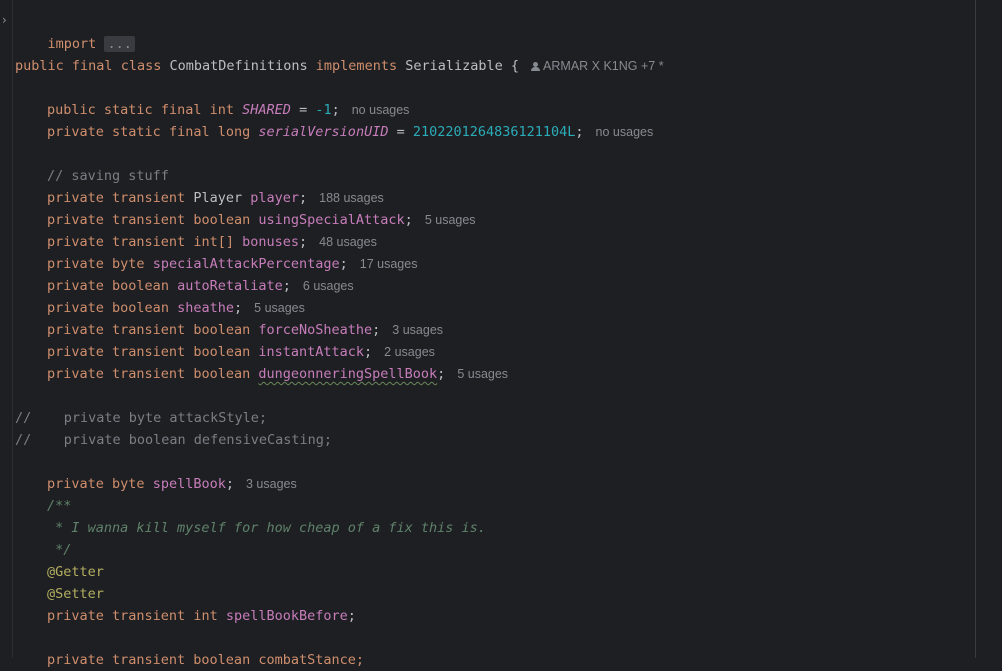  I want to click on field-type: int[], so click(213, 242).